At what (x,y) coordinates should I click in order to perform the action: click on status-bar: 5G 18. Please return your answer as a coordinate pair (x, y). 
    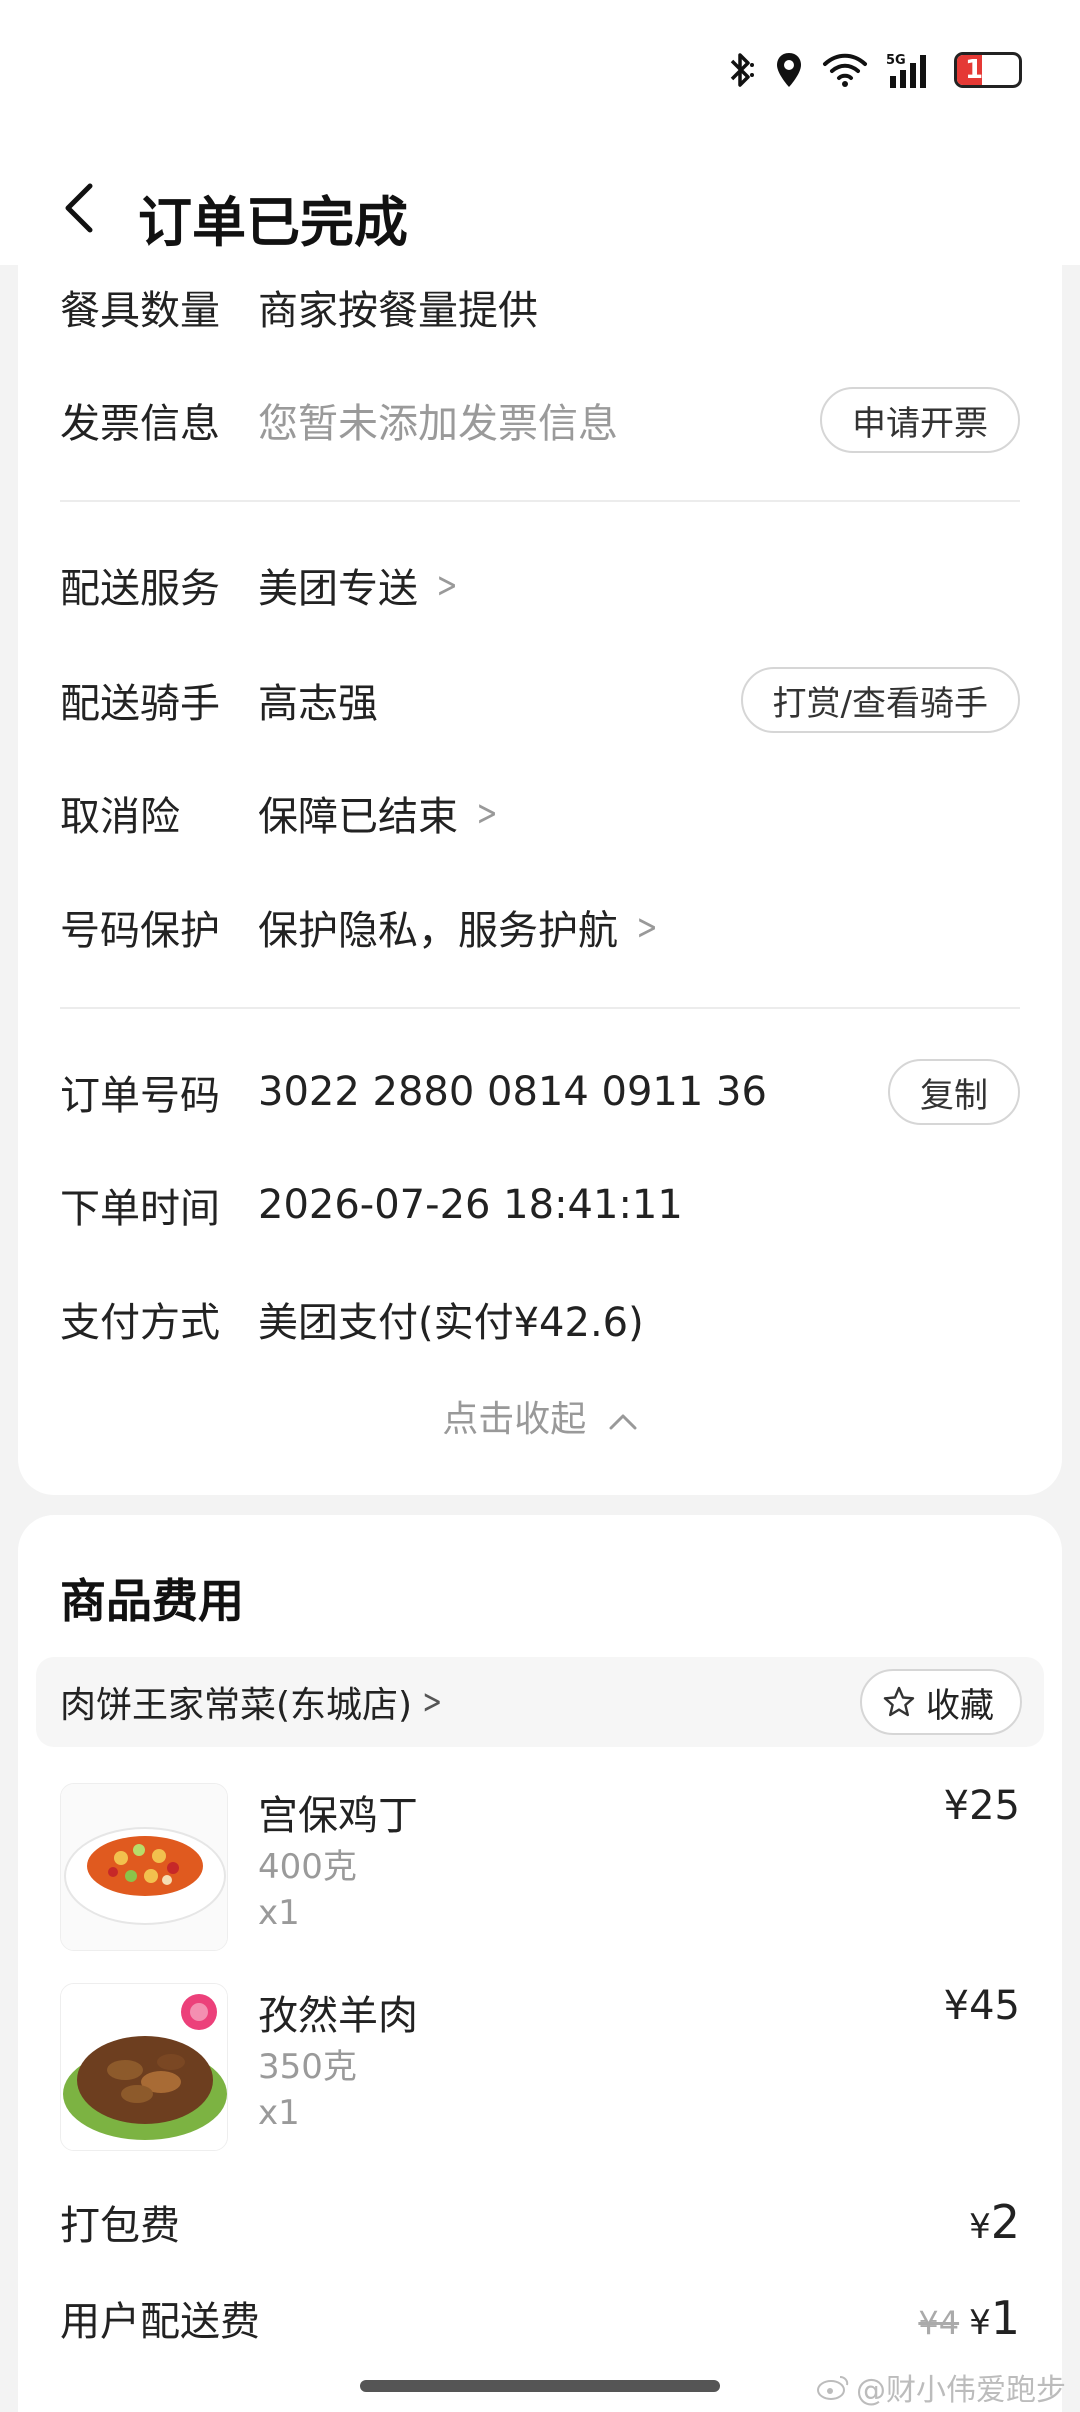
    Looking at the image, I should click on (540, 70).